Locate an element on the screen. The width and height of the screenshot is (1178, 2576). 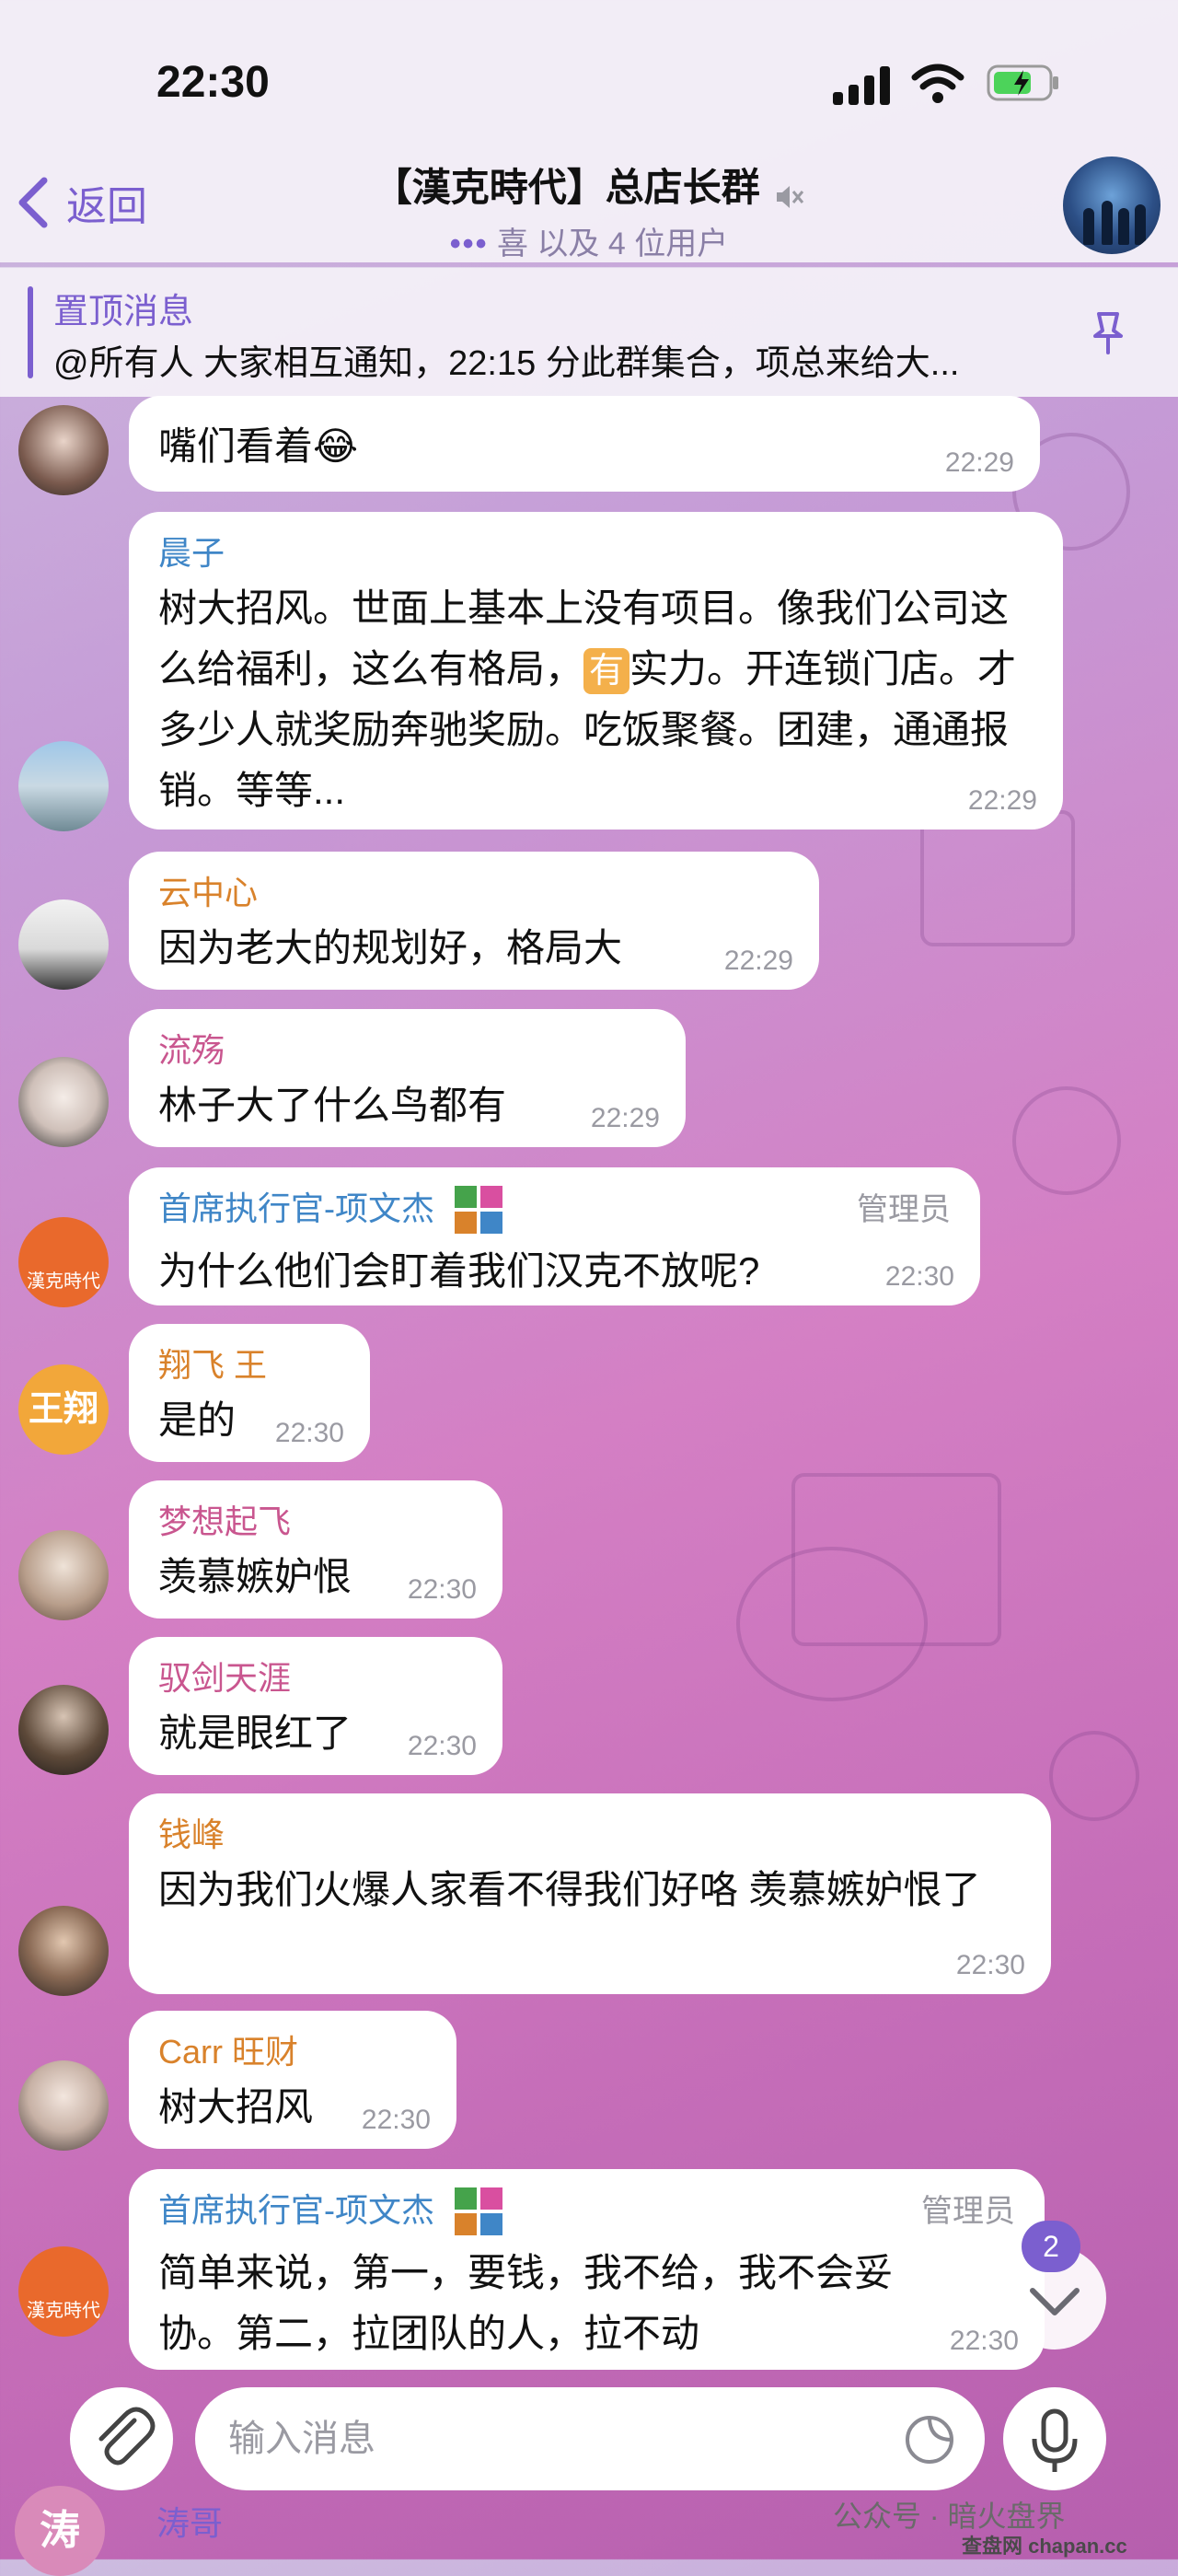
sender-name: 钱峰 is located at coordinates (590, 1832).